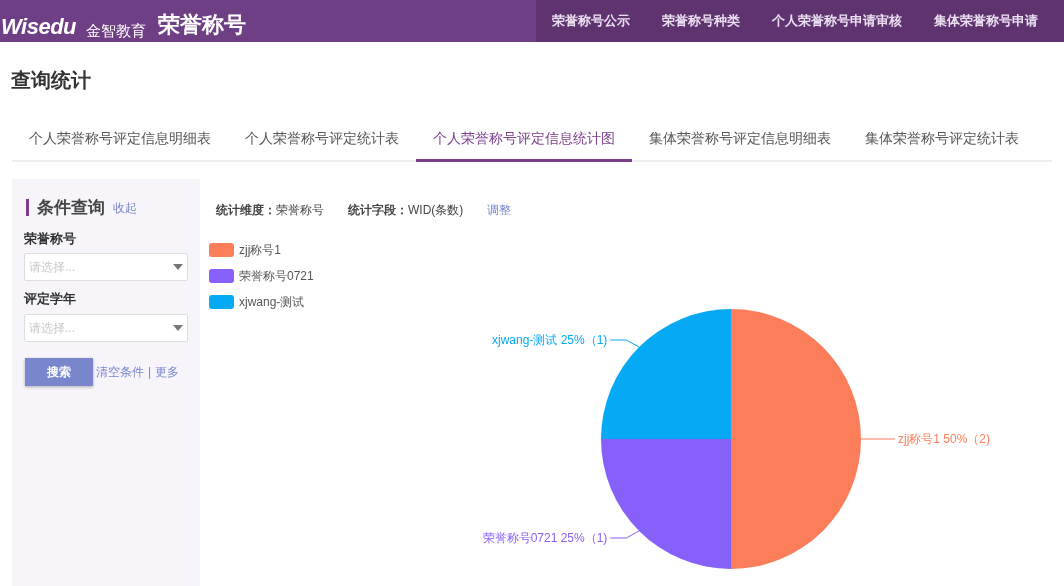 The image size is (1064, 586). Describe the element at coordinates (944, 439) in the screenshot. I see `data-label: zjj称号1 50%（2)` at that location.